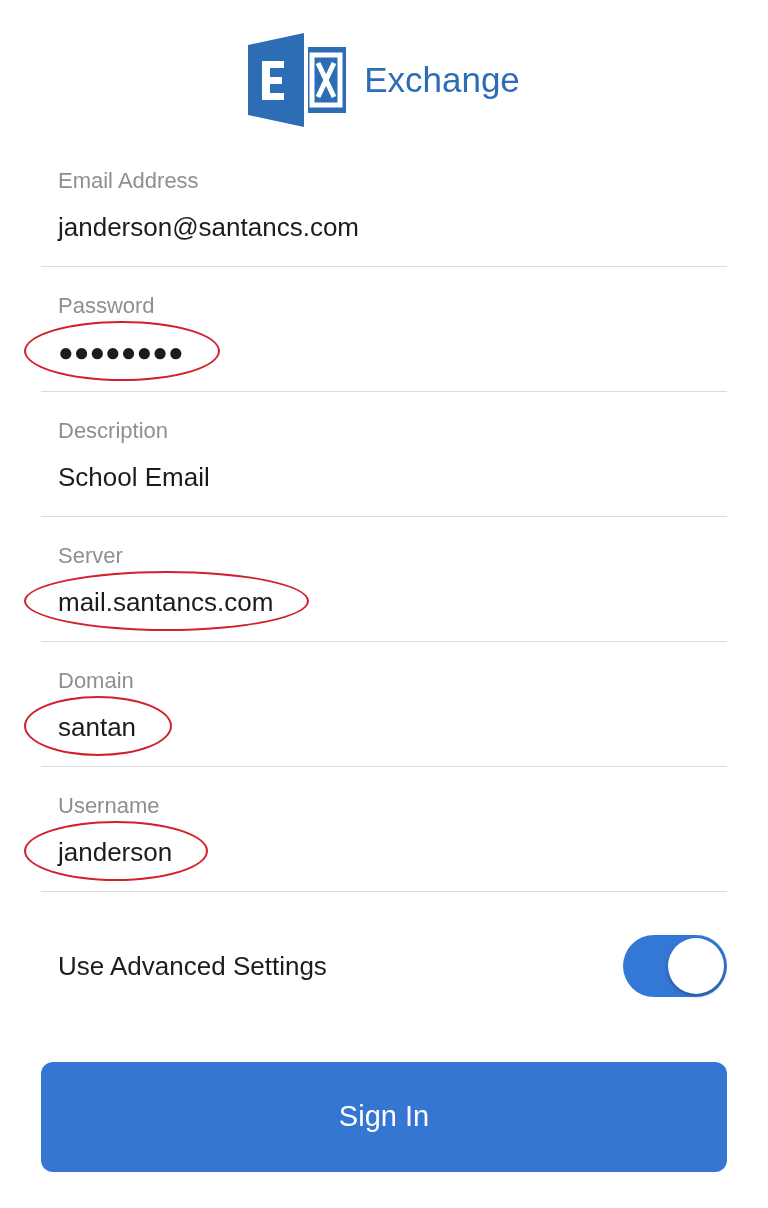  Describe the element at coordinates (128, 181) in the screenshot. I see `field-label: Email Address` at that location.